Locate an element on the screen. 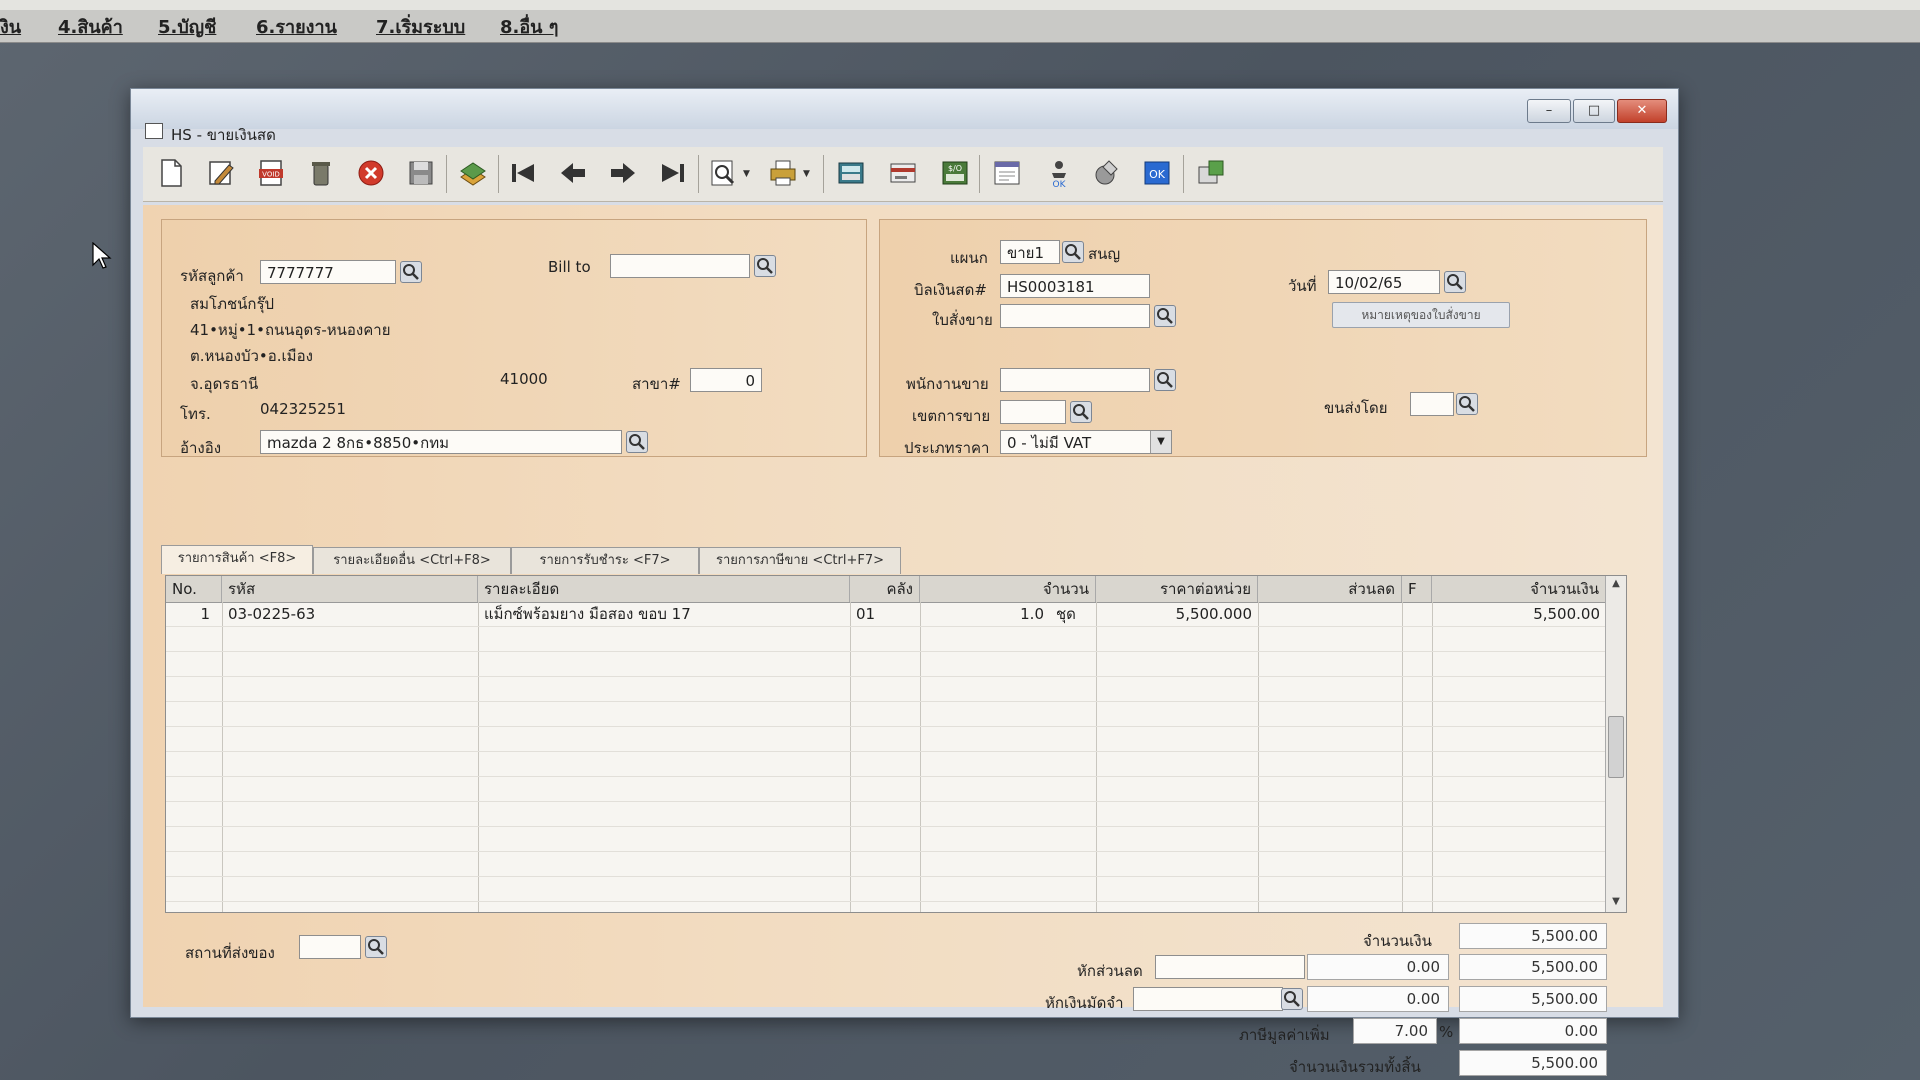 The image size is (1920, 1080). form-icon is located at coordinates (1007, 173).